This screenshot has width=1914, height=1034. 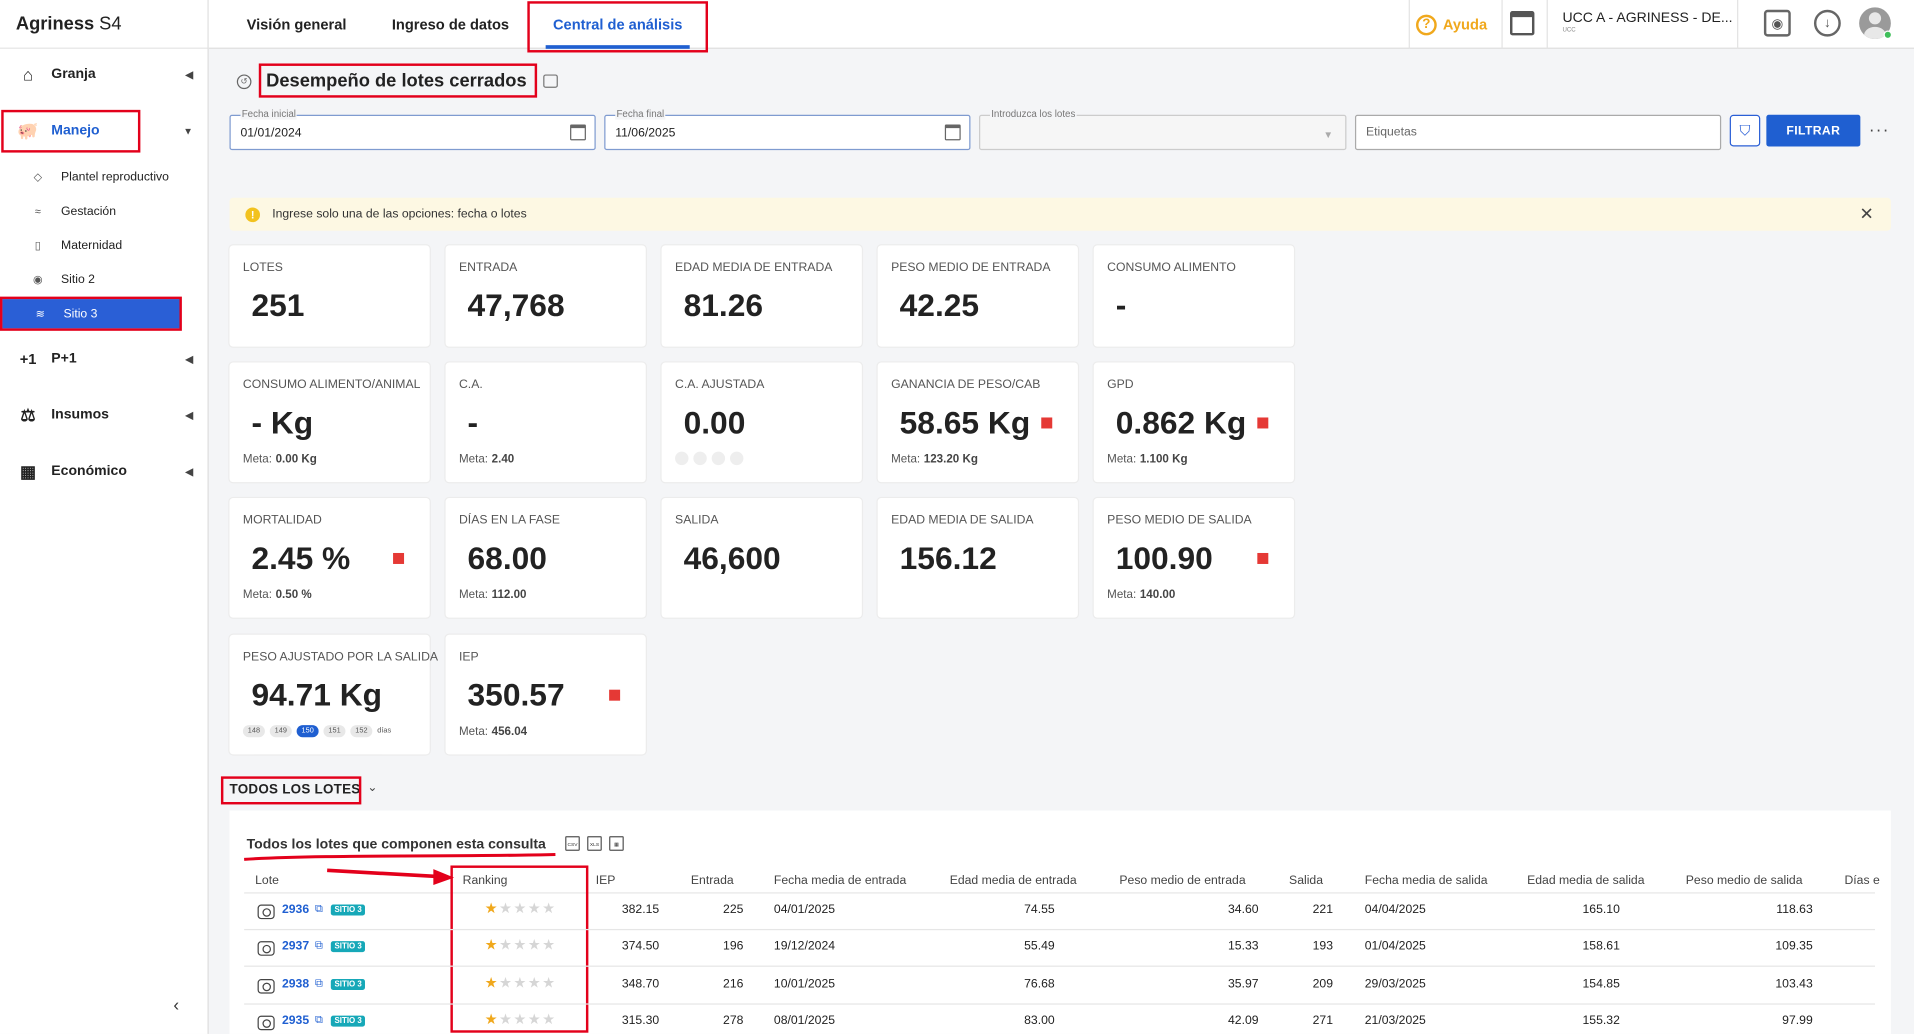 What do you see at coordinates (295, 909) in the screenshot?
I see `lot-link: 2936` at bounding box center [295, 909].